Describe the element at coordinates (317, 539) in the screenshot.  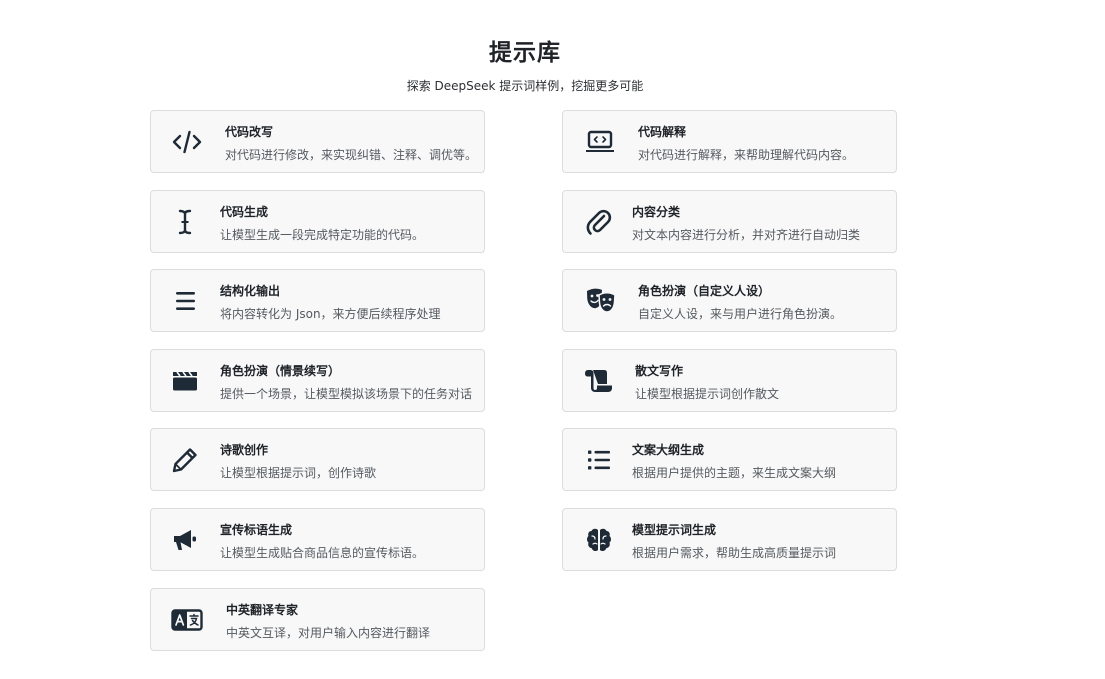
I see `prompt-card-slogan: 宣传标语生成 让模型生成贴合商品信息的宣传标语。` at that location.